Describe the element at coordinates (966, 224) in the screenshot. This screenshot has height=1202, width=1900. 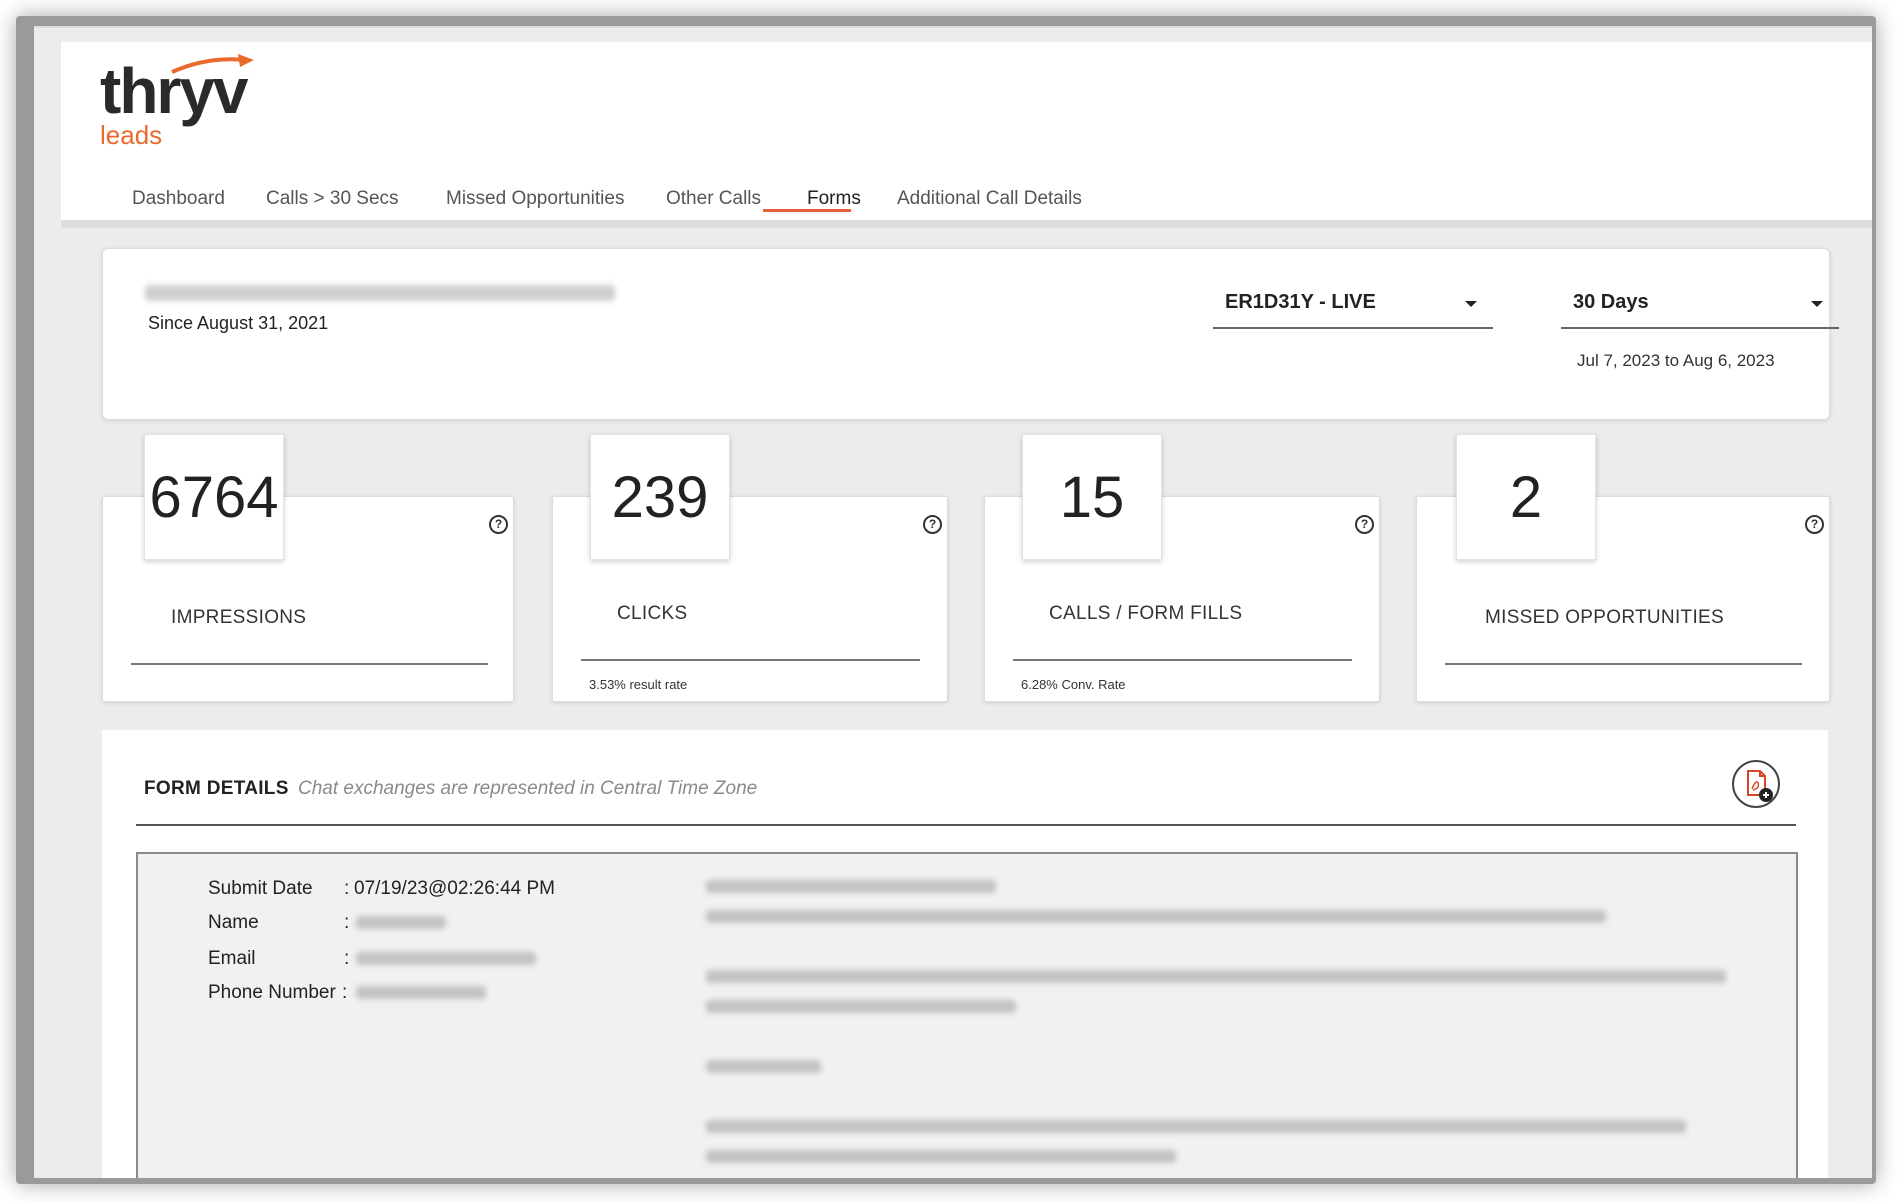
I see `header-divider` at that location.